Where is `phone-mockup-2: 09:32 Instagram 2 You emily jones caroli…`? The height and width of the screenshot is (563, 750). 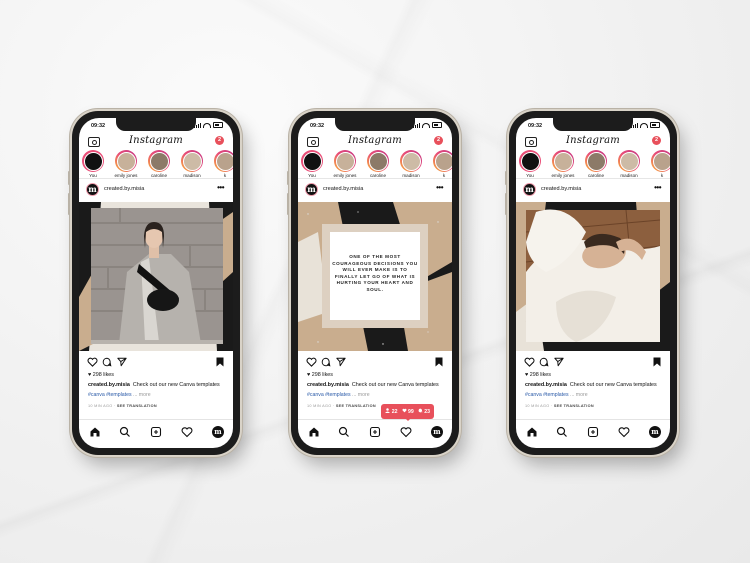 phone-mockup-2: 09:32 Instagram 2 You emily jones caroli… is located at coordinates (373, 283).